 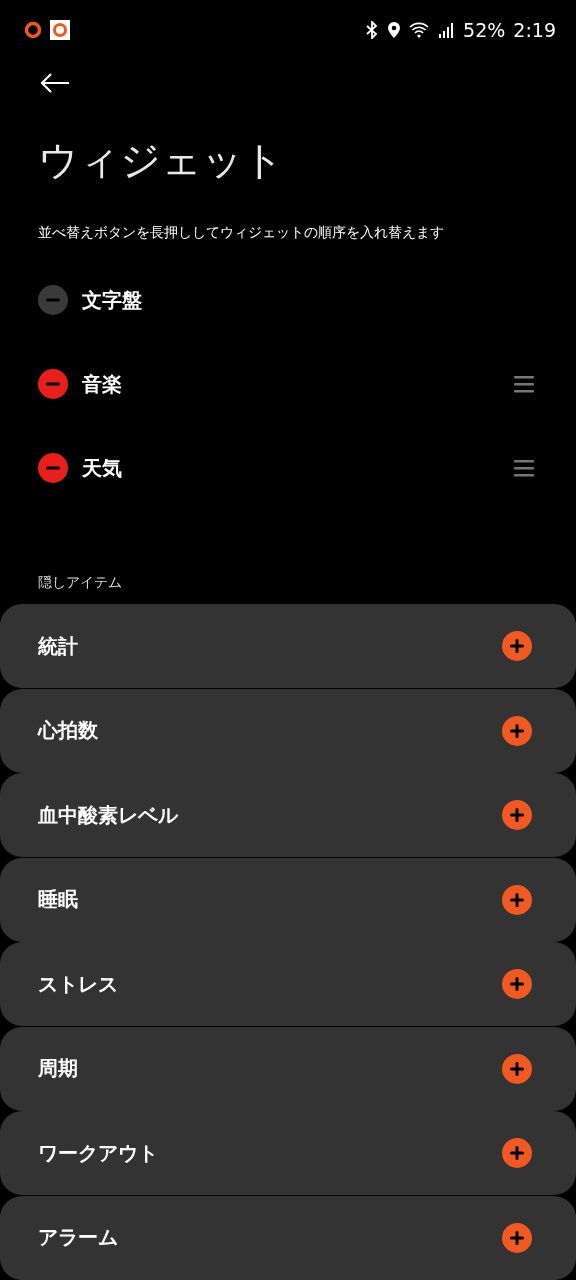 What do you see at coordinates (394, 30) in the screenshot?
I see `location-icon` at bounding box center [394, 30].